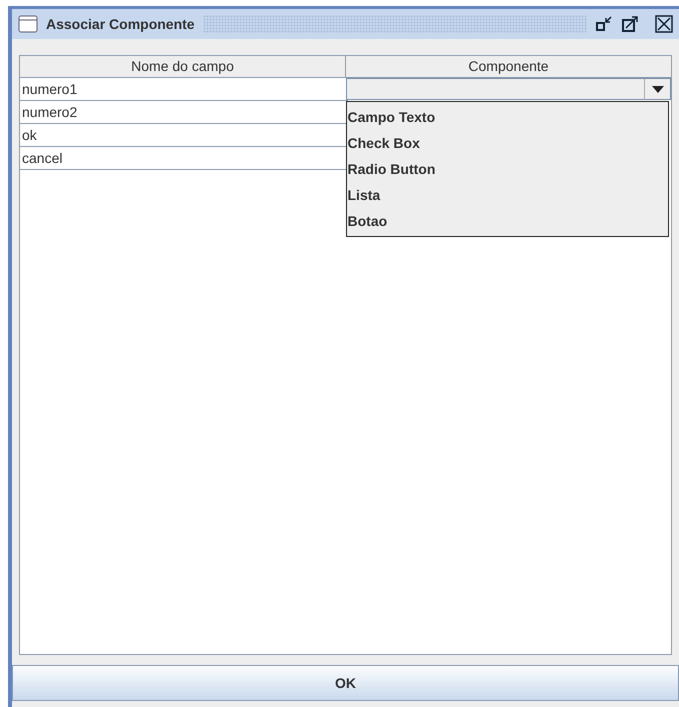 Image resolution: width=679 pixels, height=707 pixels. I want to click on dropdown-option: Lista, so click(507, 195).